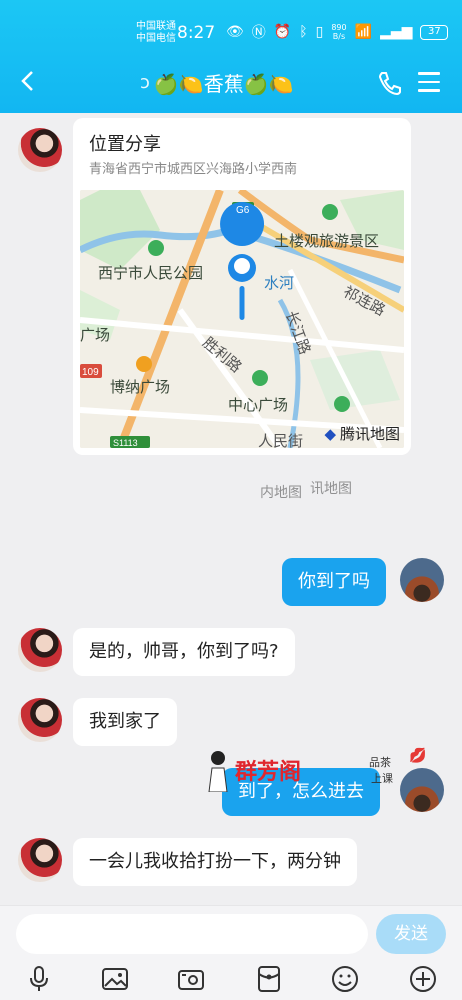 Image resolution: width=462 pixels, height=1000 pixels. What do you see at coordinates (334, 582) in the screenshot?
I see `message-bubble-out: 你到了吗` at bounding box center [334, 582].